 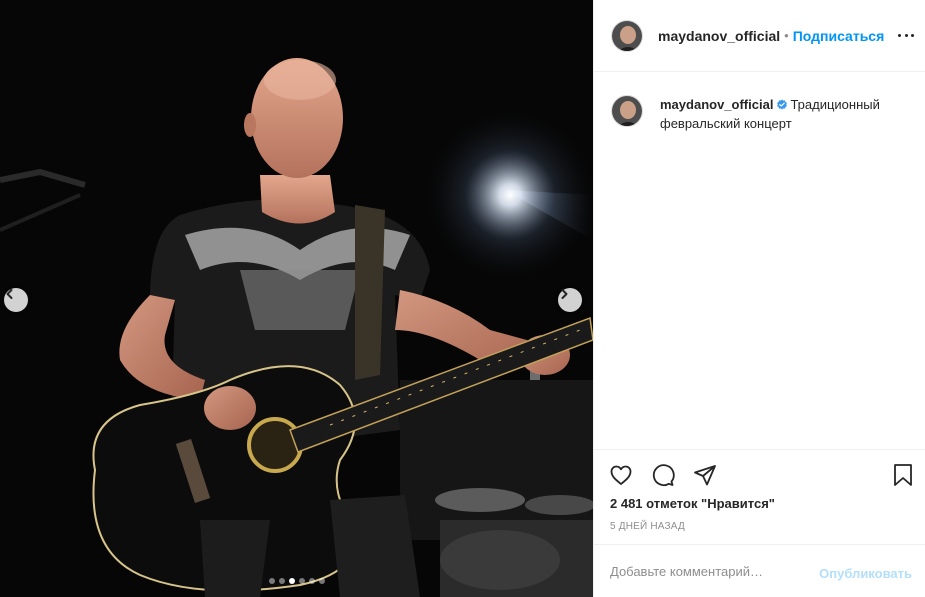 What do you see at coordinates (759, 468) in the screenshot?
I see `post-actions` at bounding box center [759, 468].